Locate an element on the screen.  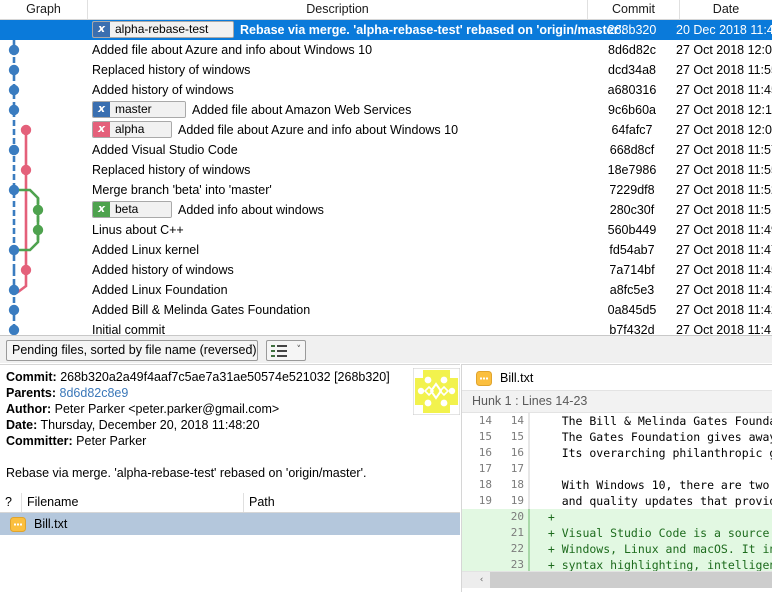
commit-hash: 7229df8 is located at coordinates (632, 190).